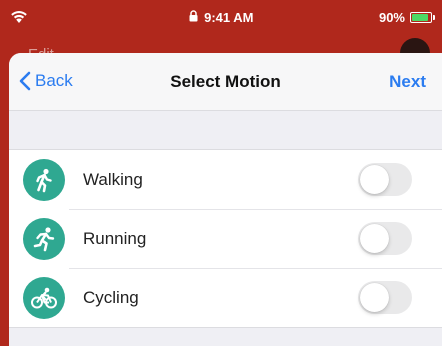 This screenshot has height=346, width=442. Describe the element at coordinates (407, 82) in the screenshot. I see `next-button: Next` at that location.